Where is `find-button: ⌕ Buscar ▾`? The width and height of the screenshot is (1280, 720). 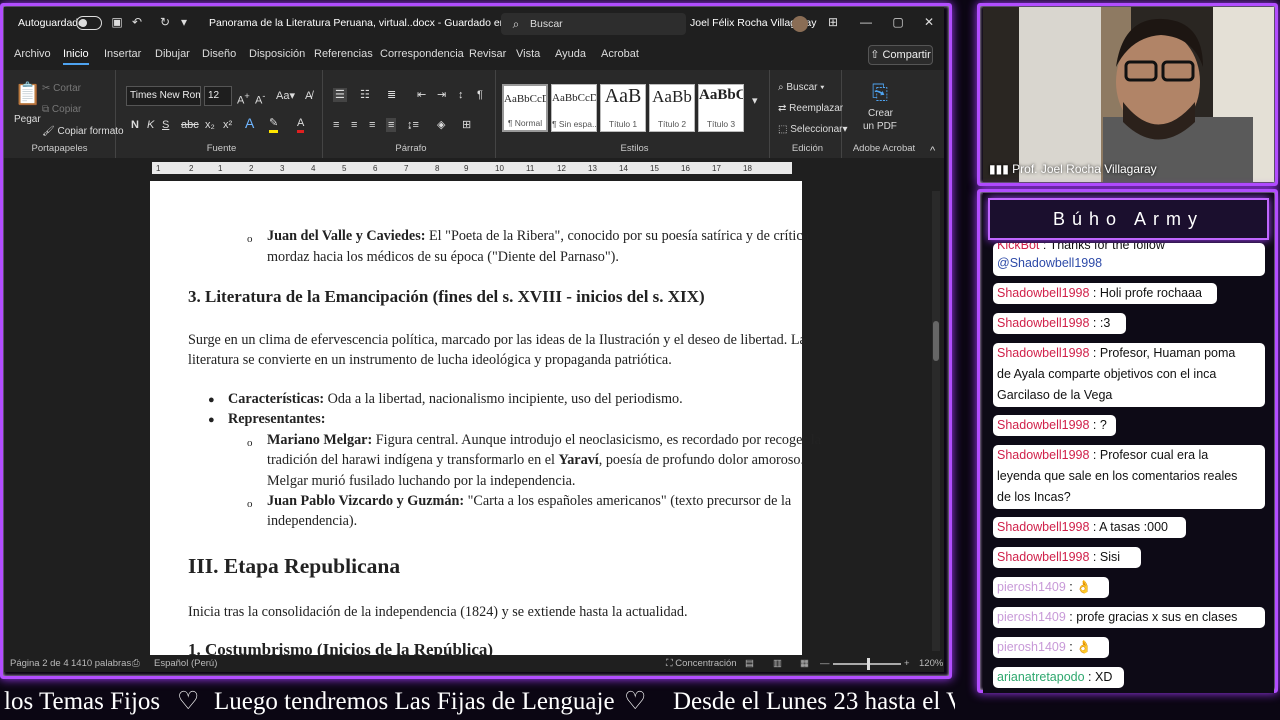 find-button: ⌕ Buscar ▾ is located at coordinates (801, 87).